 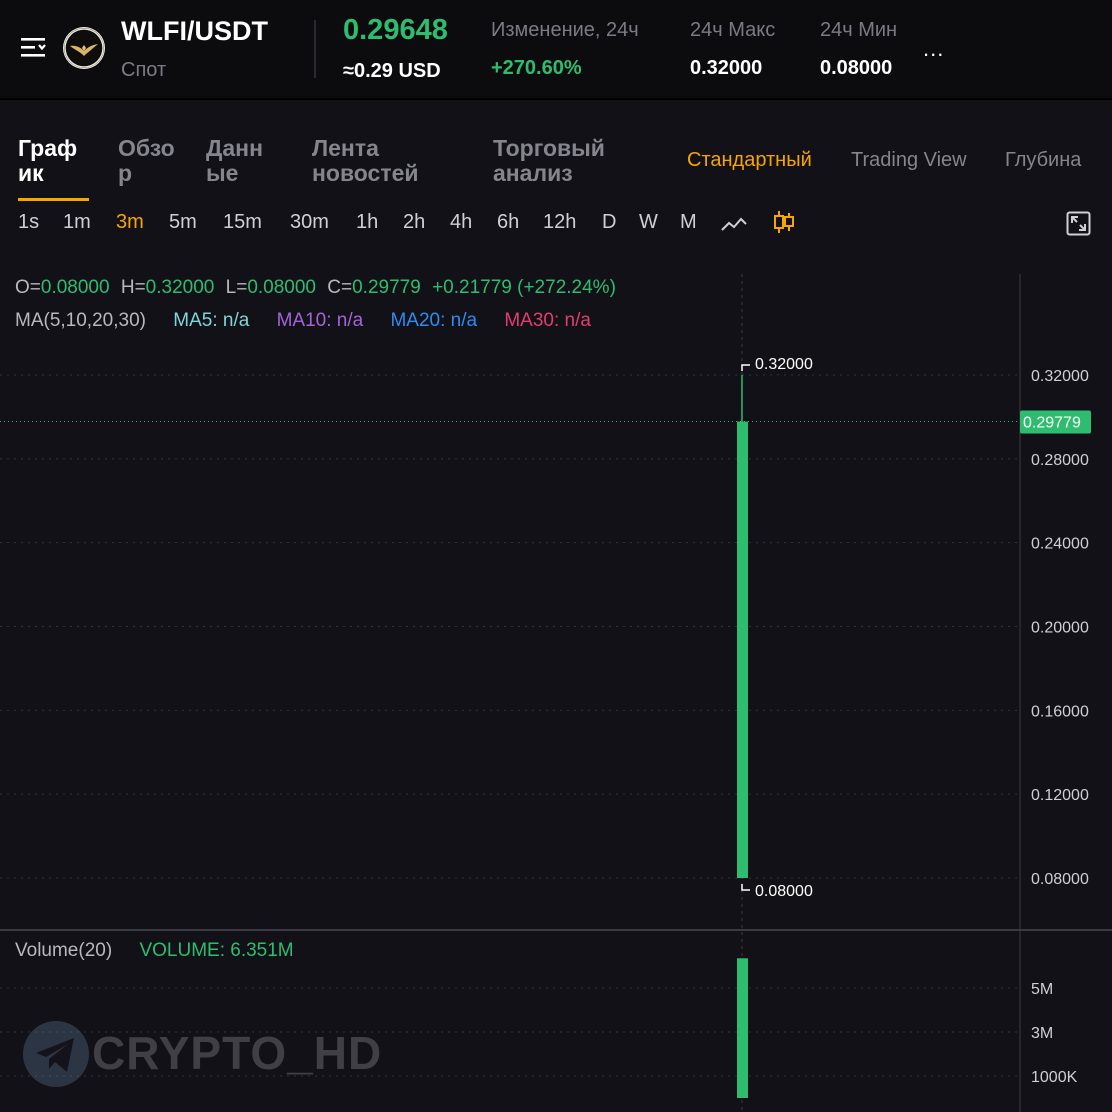 What do you see at coordinates (1060, 544) in the screenshot?
I see `price-tick-label: 0.24000` at bounding box center [1060, 544].